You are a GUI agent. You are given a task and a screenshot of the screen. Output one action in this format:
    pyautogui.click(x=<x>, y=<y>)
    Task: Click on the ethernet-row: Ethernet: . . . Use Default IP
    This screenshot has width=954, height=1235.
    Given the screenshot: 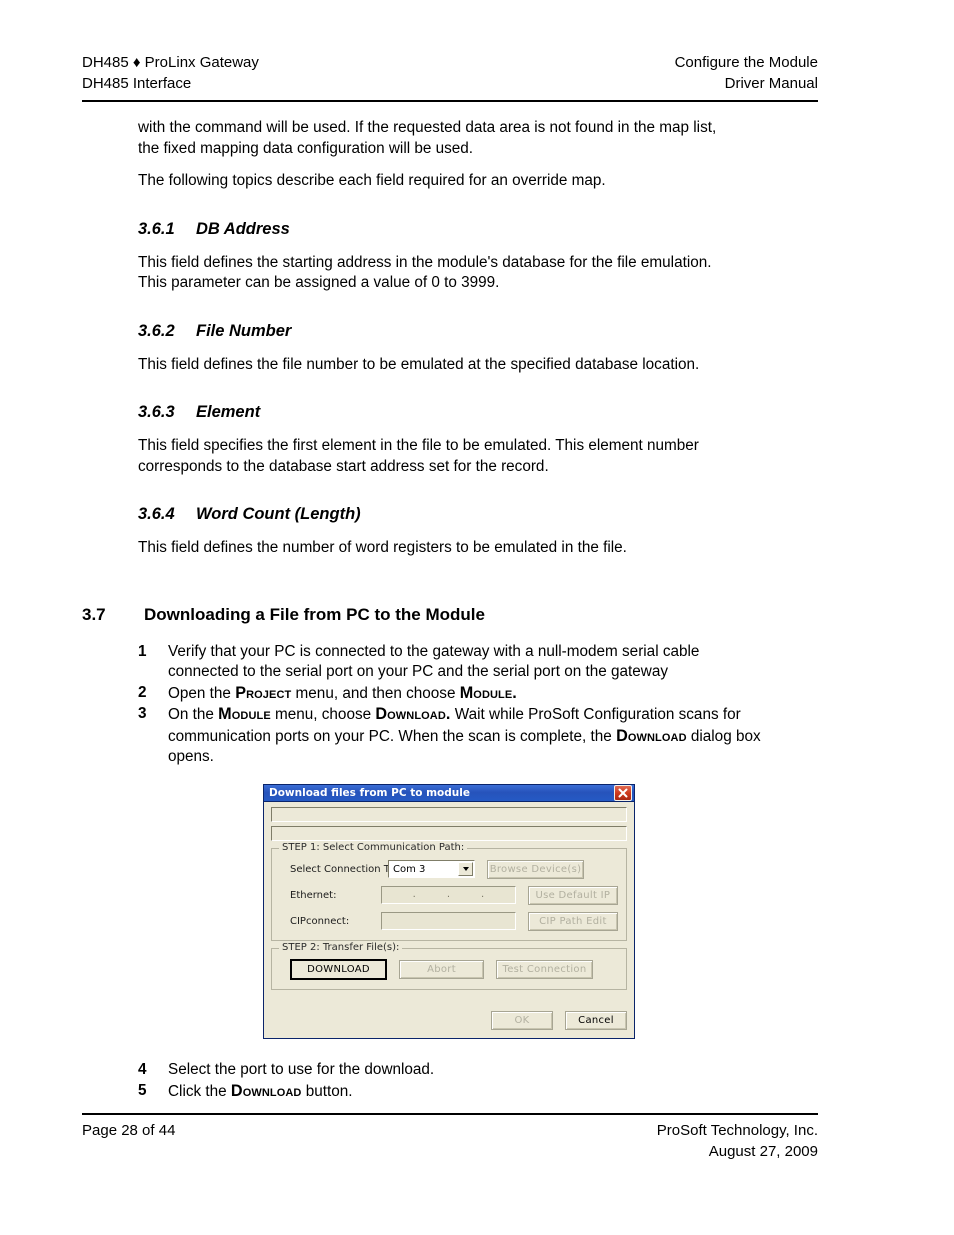 What is the action you would take?
    pyautogui.click(x=449, y=895)
    